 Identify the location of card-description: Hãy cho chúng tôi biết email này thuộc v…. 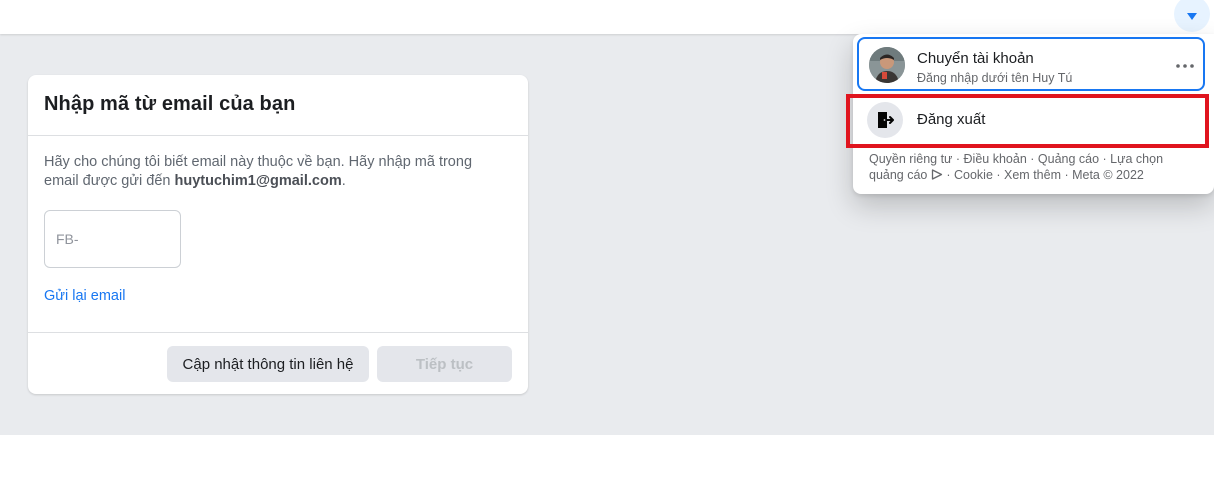
(276, 172).